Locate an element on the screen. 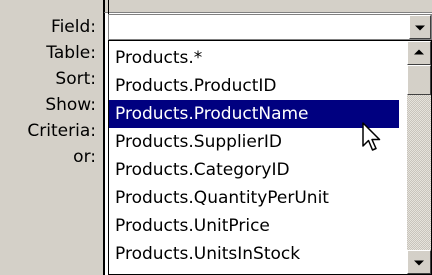 Image resolution: width=432 pixels, height=275 pixels. column-selector-bar is located at coordinates (267, 6).